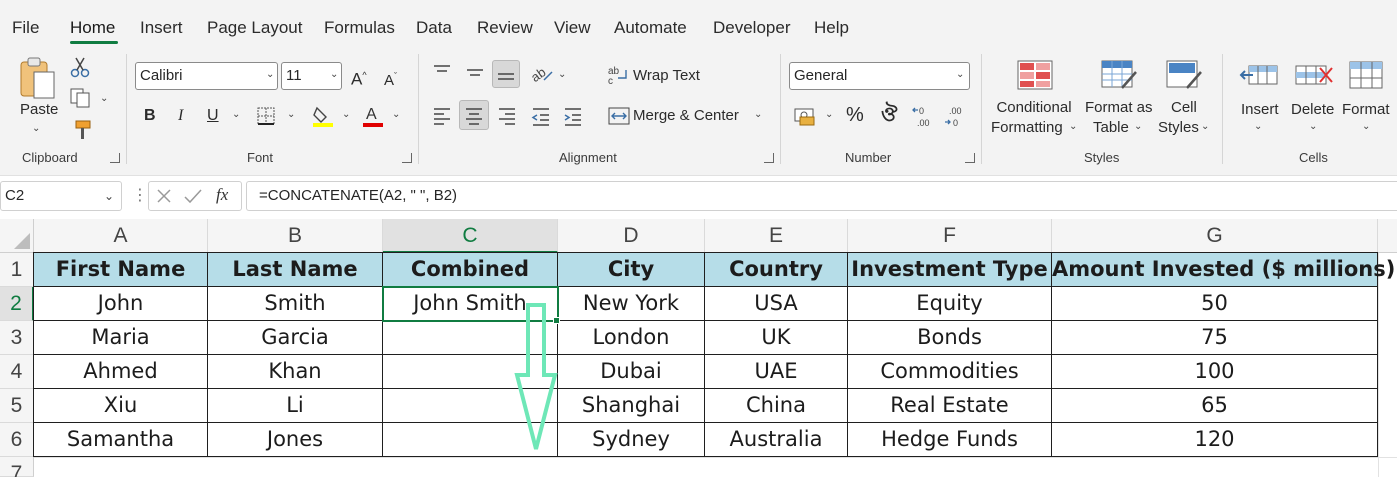 This screenshot has width=1397, height=477. I want to click on cell-a2: John, so click(121, 304).